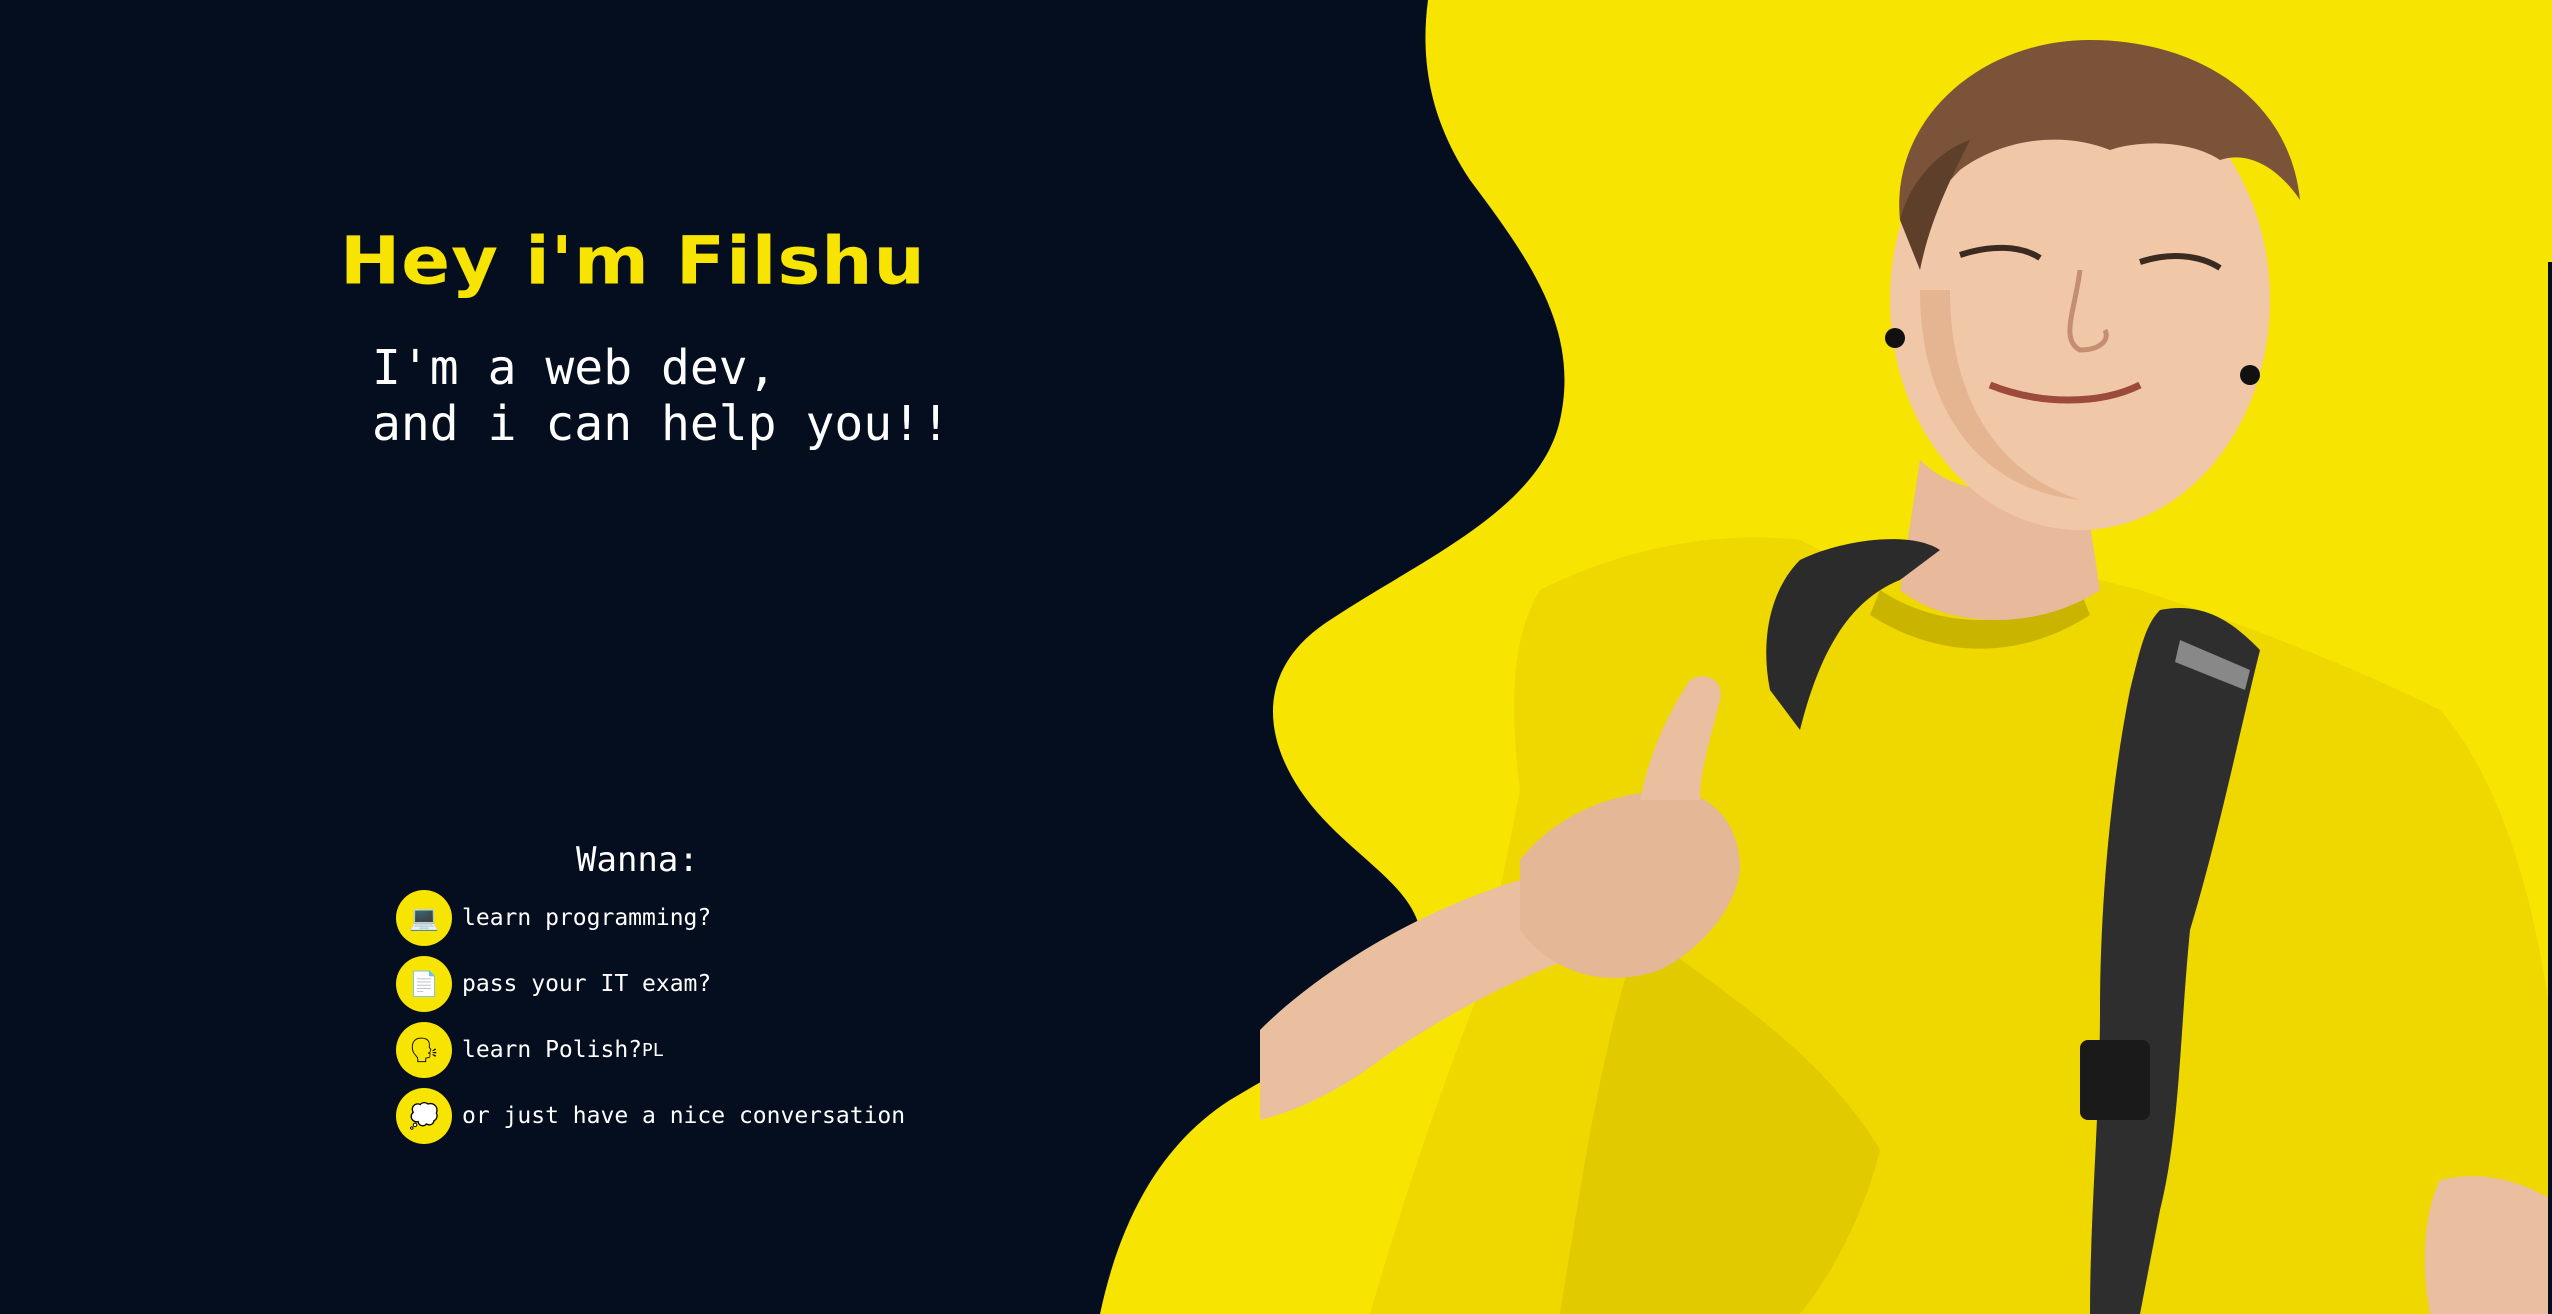 The image size is (2552, 1314). What do you see at coordinates (633, 261) in the screenshot?
I see `page-title: Hey i'm Filshu` at bounding box center [633, 261].